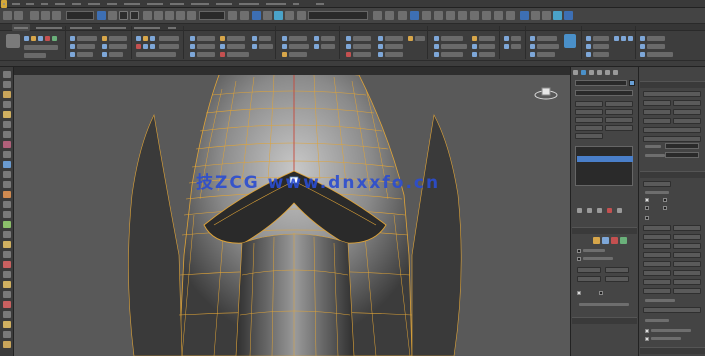  I want to click on fill-icon, so click(104, 54).